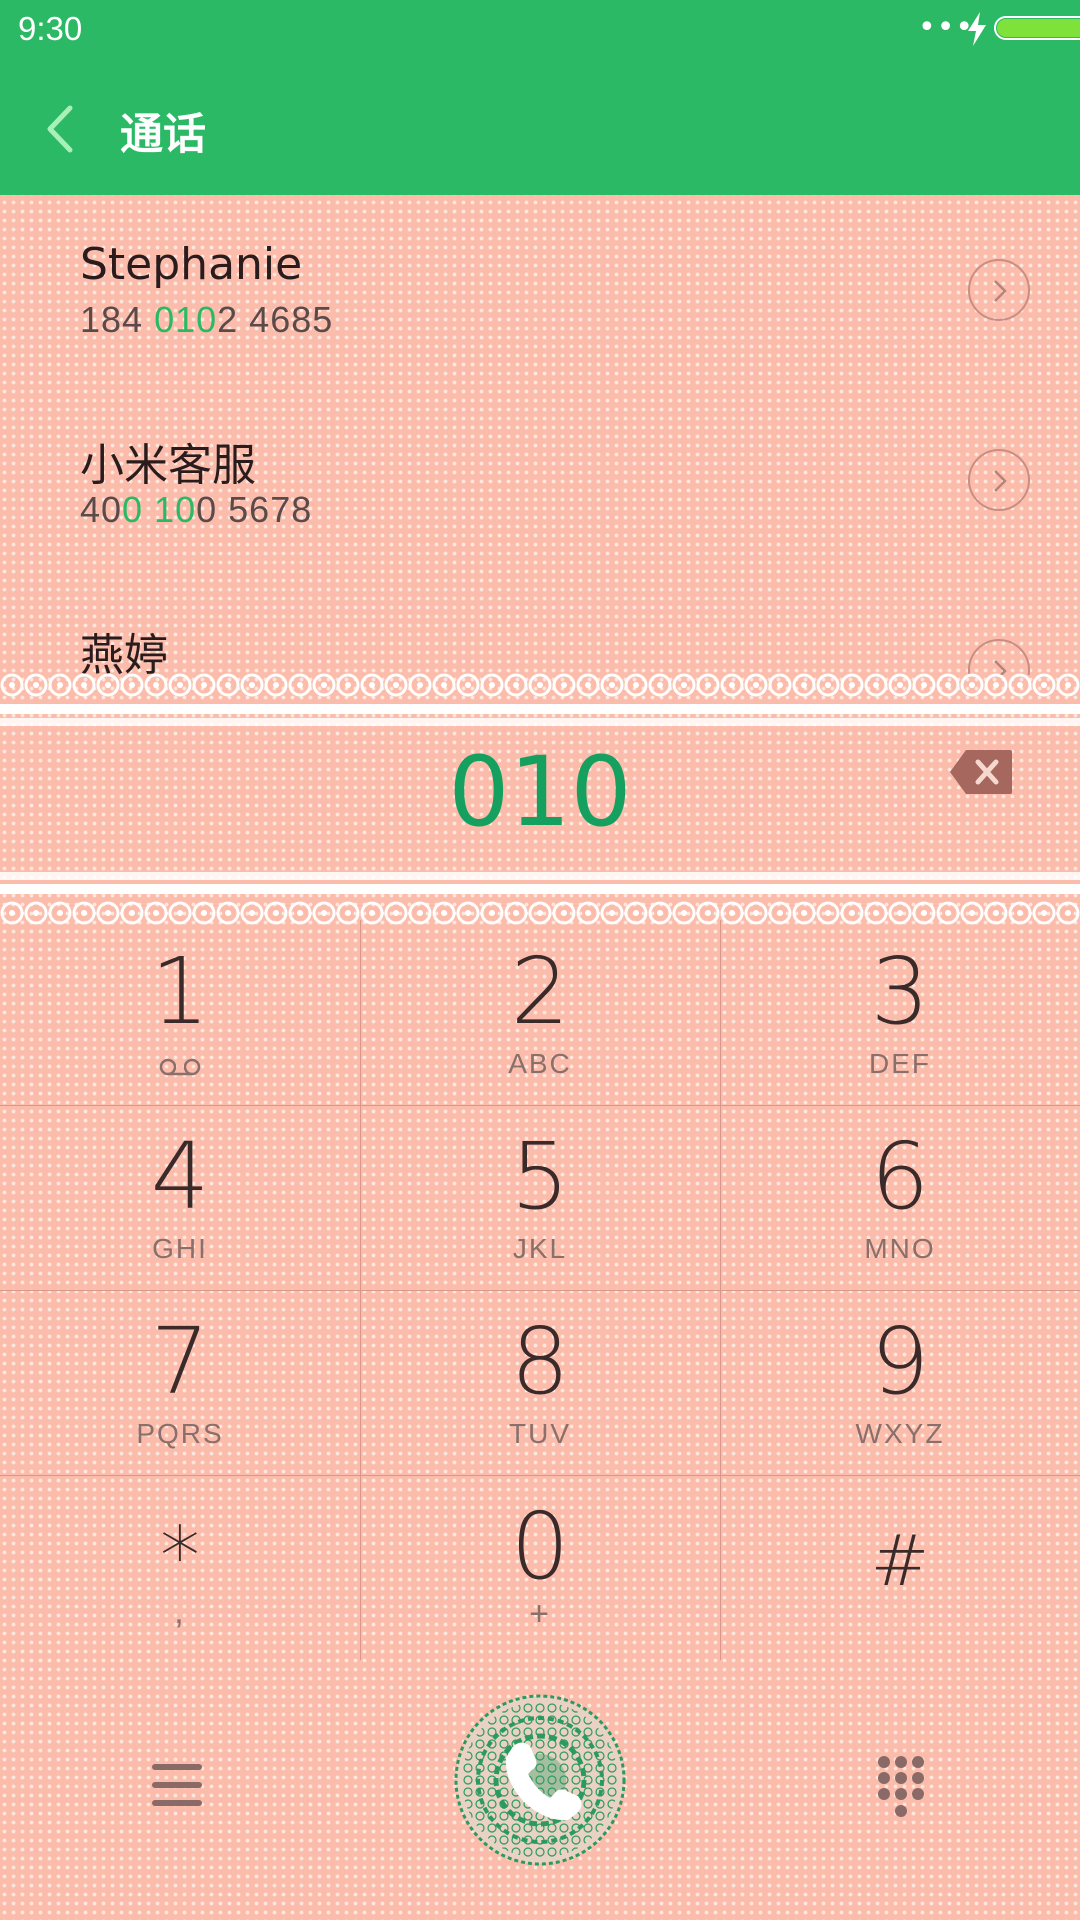  What do you see at coordinates (540, 991) in the screenshot?
I see `key-digit: 2` at bounding box center [540, 991].